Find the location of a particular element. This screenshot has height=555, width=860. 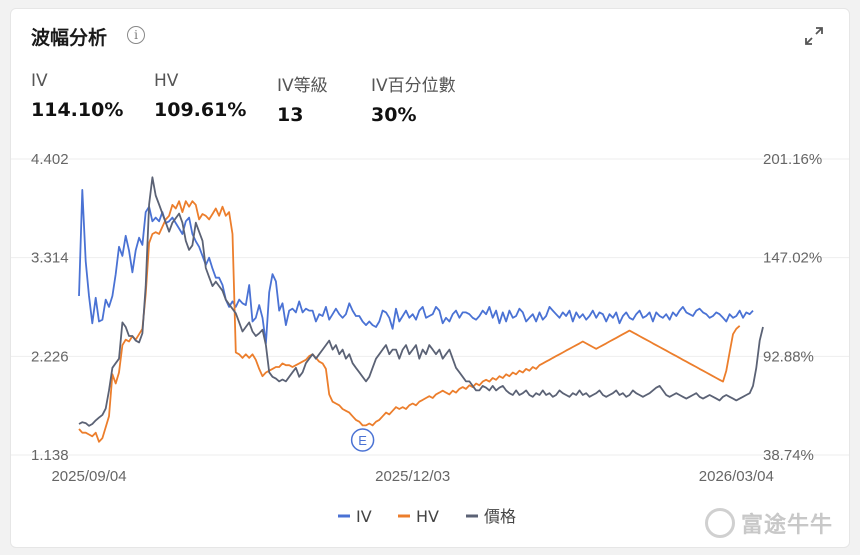

left-tick-label: 4.402 is located at coordinates (50, 159).